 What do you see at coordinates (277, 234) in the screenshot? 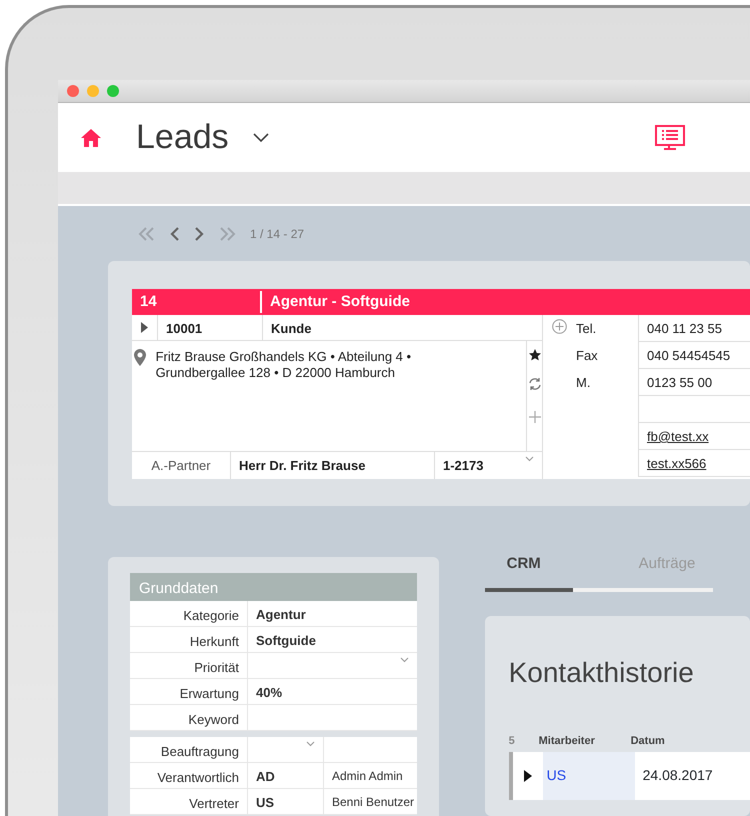
I see `page-counter: 1 / 14 - 27` at bounding box center [277, 234].